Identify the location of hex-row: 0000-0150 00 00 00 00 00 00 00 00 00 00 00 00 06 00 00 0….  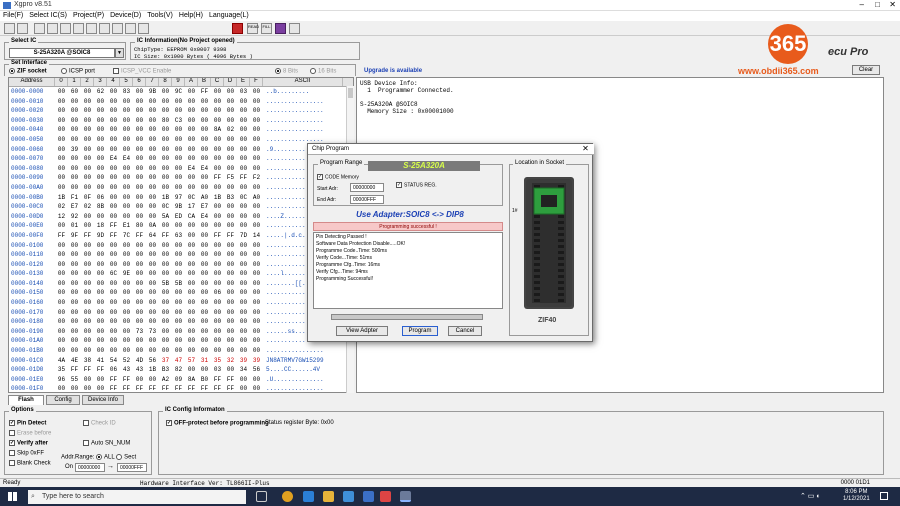
(181, 293).